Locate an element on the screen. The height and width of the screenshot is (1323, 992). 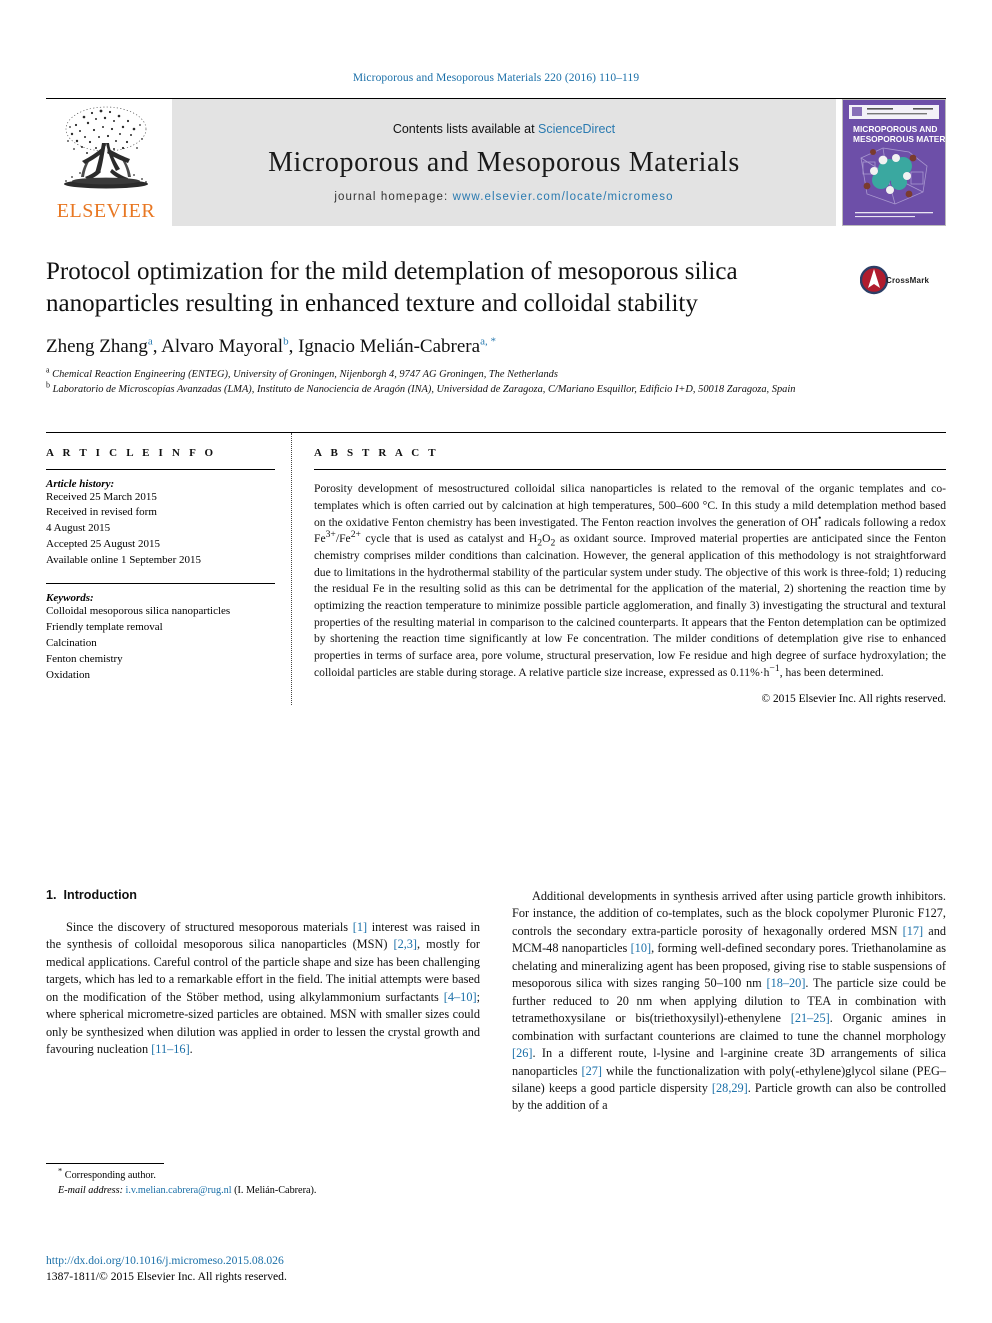
keyword-item: Fenton chemistry is located at coordinates (84, 659).